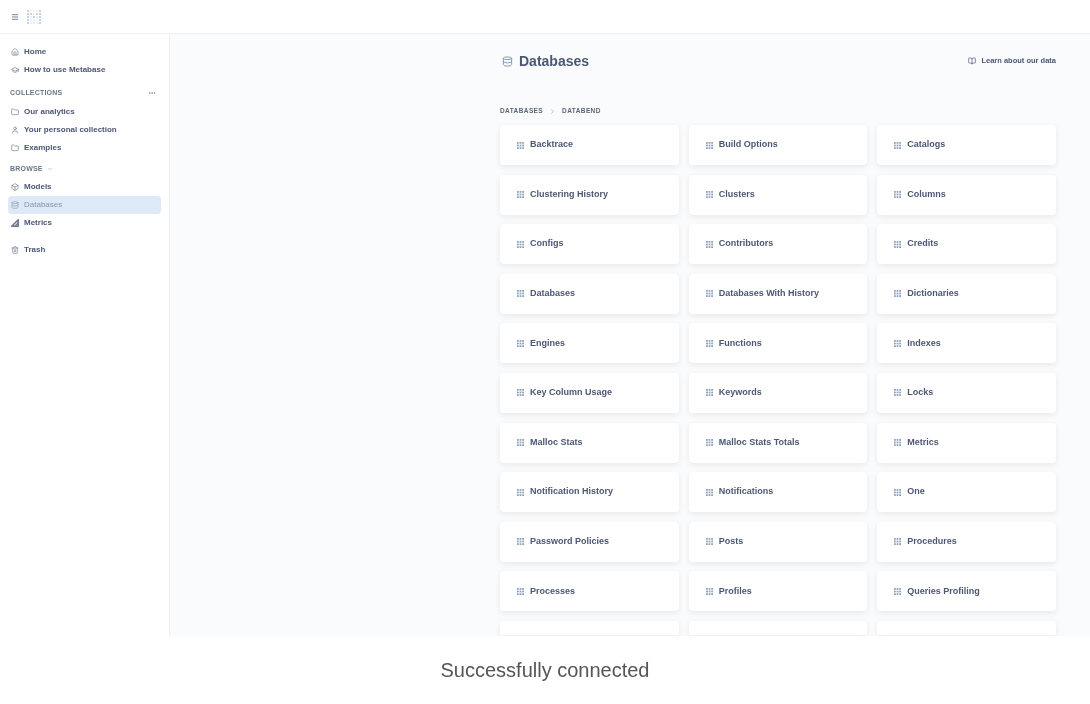  I want to click on table-card: Procedures, so click(966, 541).